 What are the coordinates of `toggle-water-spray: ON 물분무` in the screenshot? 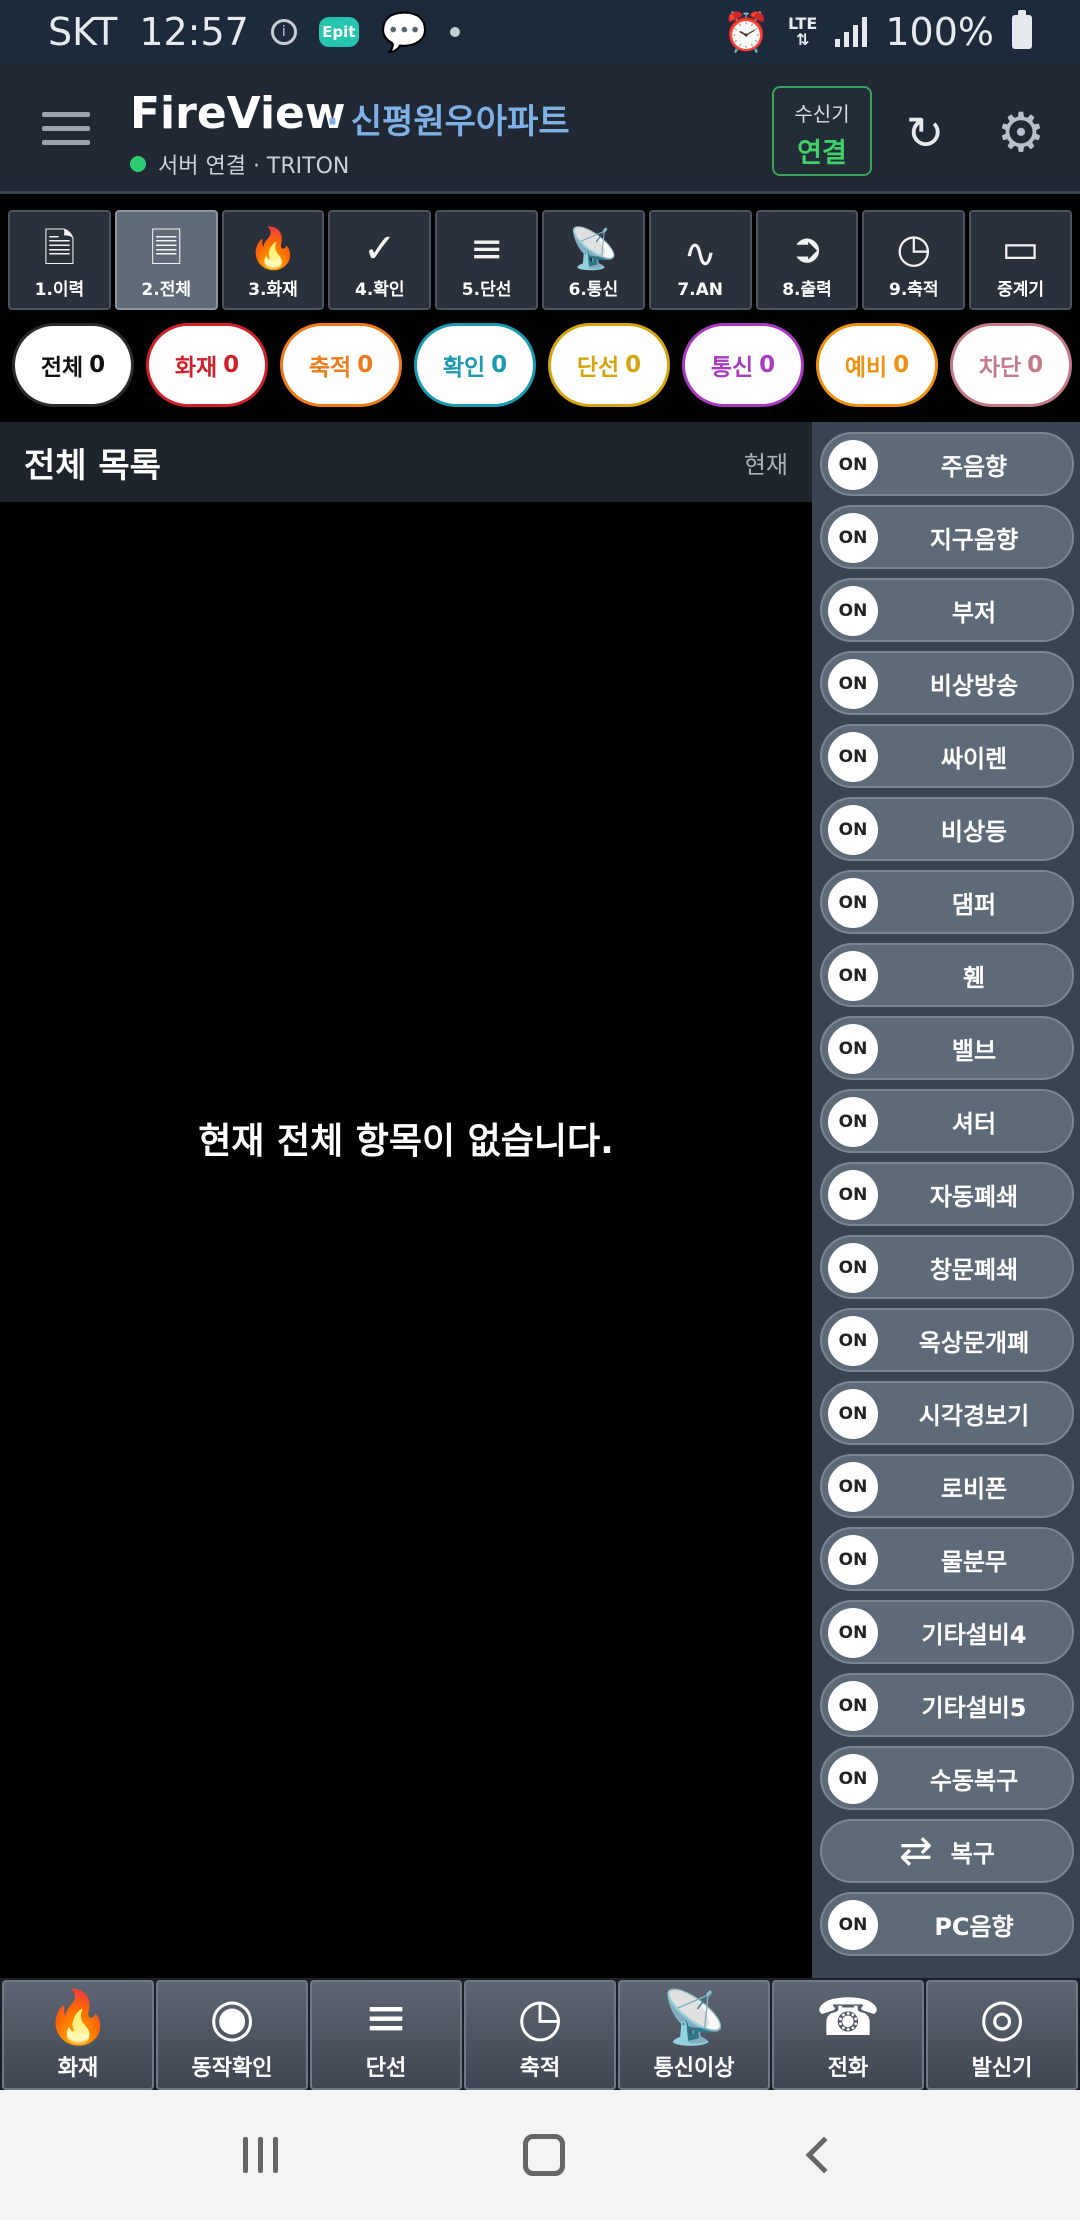 It's located at (947, 1559).